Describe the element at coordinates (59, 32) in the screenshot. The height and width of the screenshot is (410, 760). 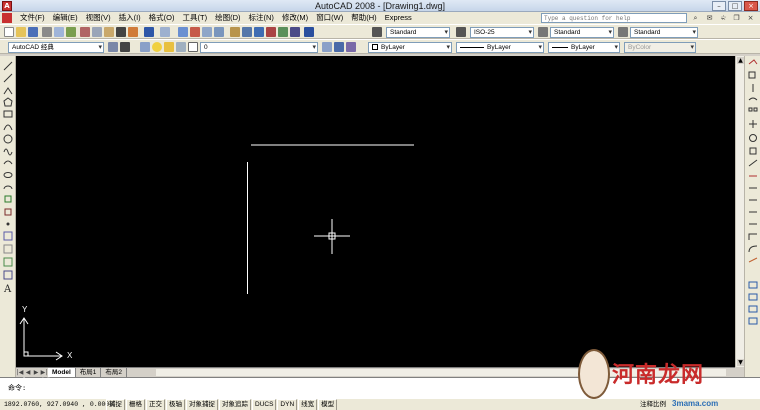
I see `plot-preview-icon` at that location.